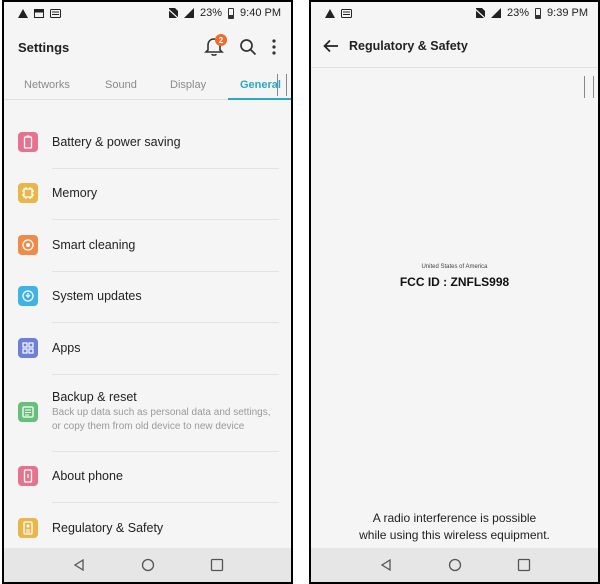 This screenshot has height=584, width=600. What do you see at coordinates (116, 141) in the screenshot?
I see `item-label: Battery & power saving` at bounding box center [116, 141].